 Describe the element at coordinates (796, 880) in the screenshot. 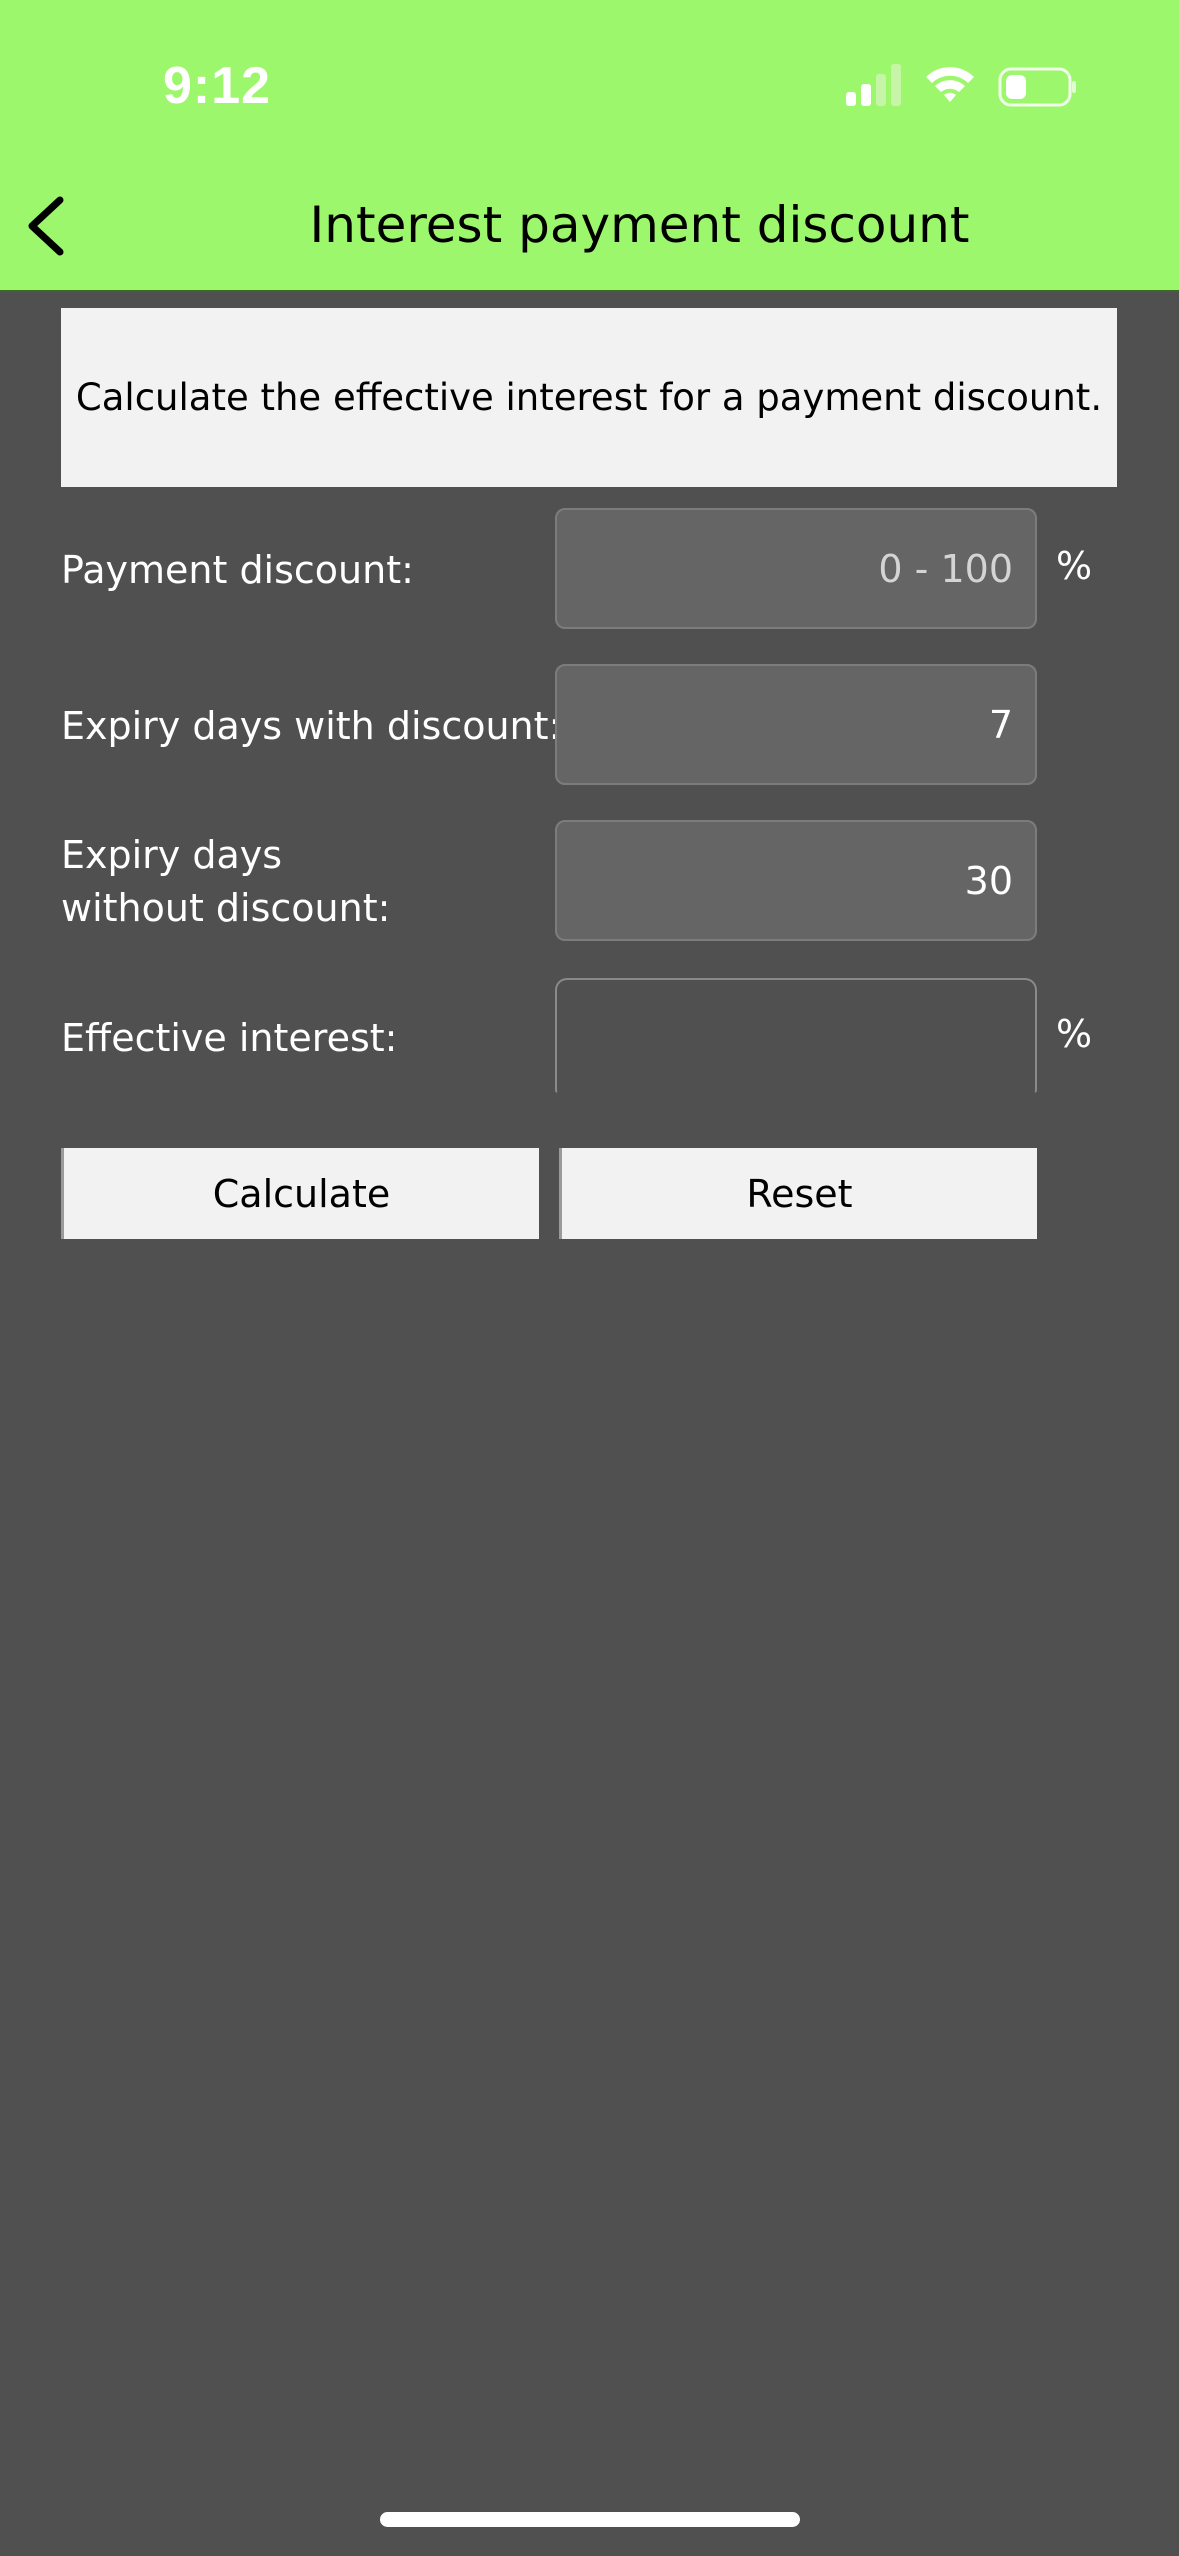

I see `expiry-without-discount-input: 30` at that location.